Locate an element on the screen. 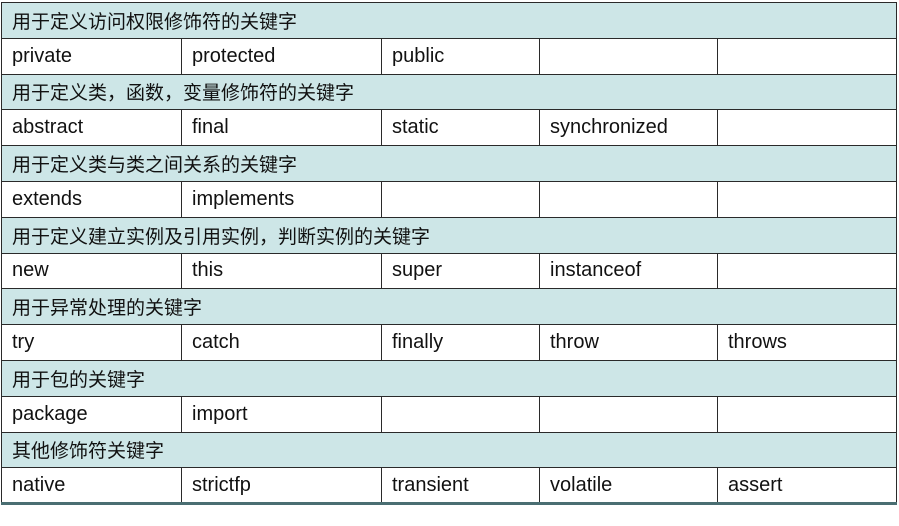 The width and height of the screenshot is (899, 526). keyword-row: abstract final static synchronized is located at coordinates (449, 128).